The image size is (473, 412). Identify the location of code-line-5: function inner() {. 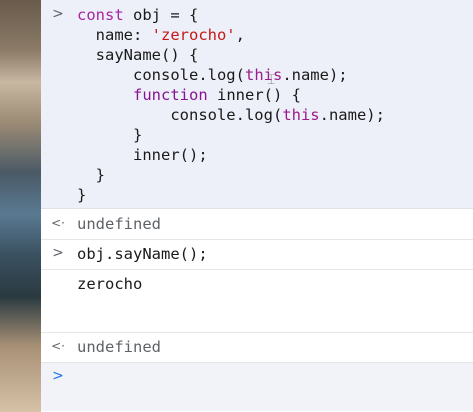
(217, 95).